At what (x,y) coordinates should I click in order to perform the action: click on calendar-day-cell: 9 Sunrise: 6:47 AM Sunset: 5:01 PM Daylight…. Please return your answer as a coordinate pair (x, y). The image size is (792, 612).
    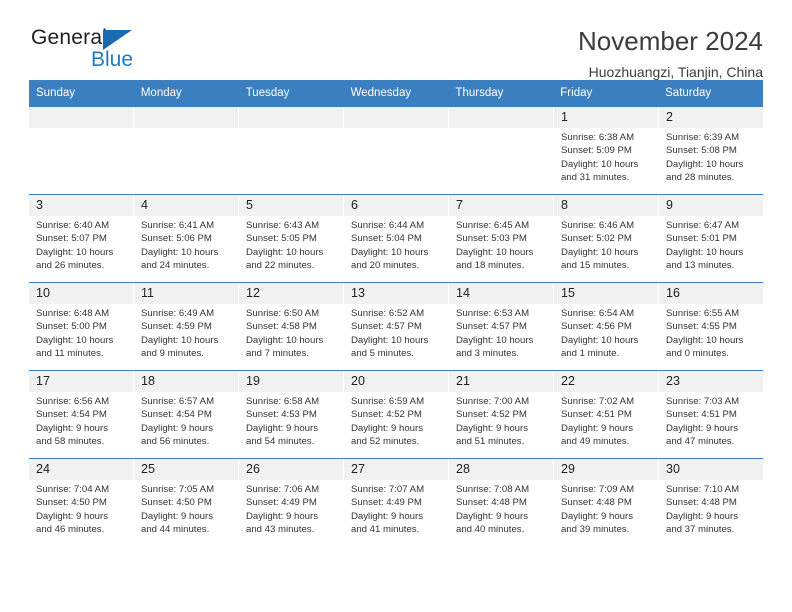
    Looking at the image, I should click on (711, 238).